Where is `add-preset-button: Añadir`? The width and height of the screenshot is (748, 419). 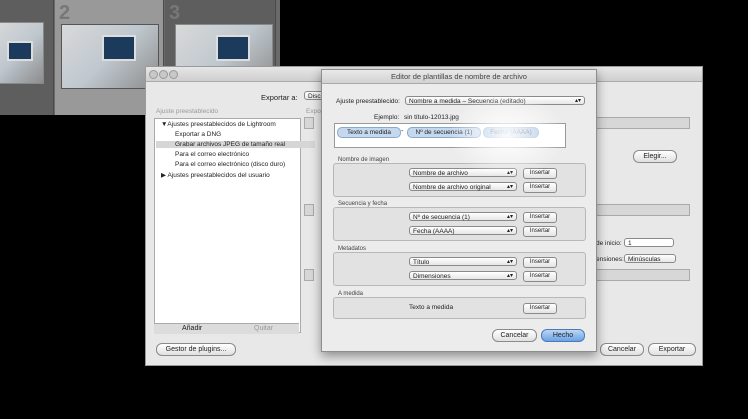 add-preset-button: Añadir is located at coordinates (192, 328).